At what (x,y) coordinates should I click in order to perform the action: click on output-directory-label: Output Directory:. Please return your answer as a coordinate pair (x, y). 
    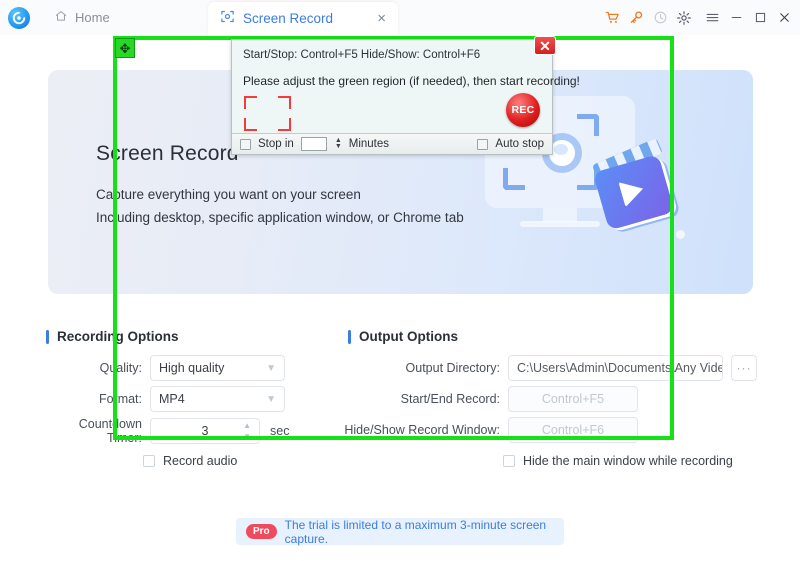
    Looking at the image, I should click on (452, 368).